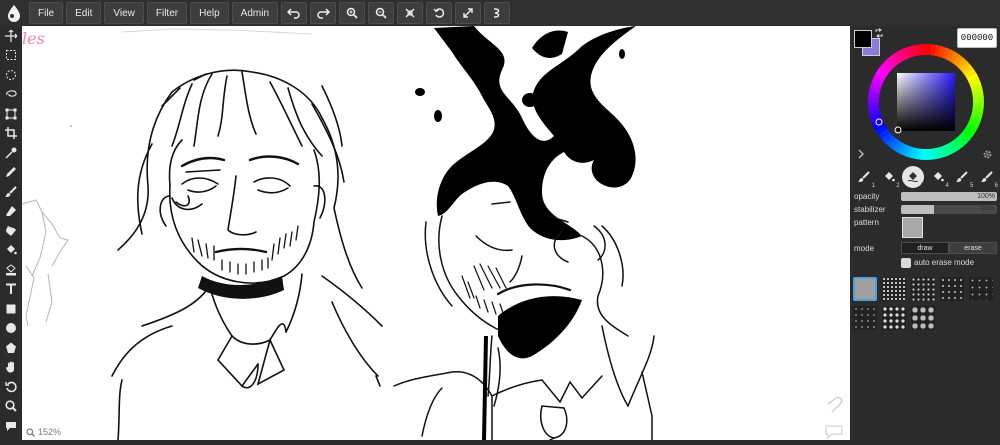  I want to click on text-tool, so click(11, 290).